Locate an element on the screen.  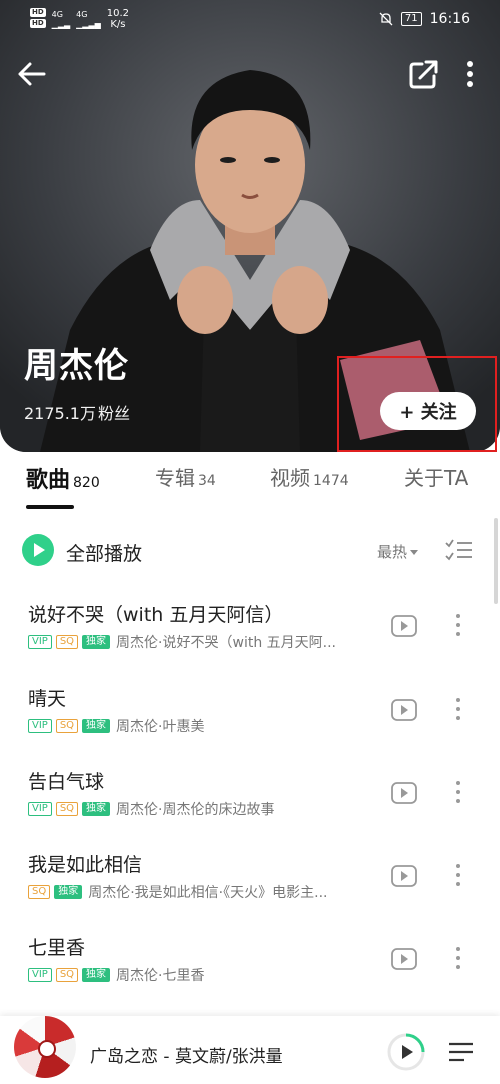
playlist-icon is located at coordinates (461, 1052).